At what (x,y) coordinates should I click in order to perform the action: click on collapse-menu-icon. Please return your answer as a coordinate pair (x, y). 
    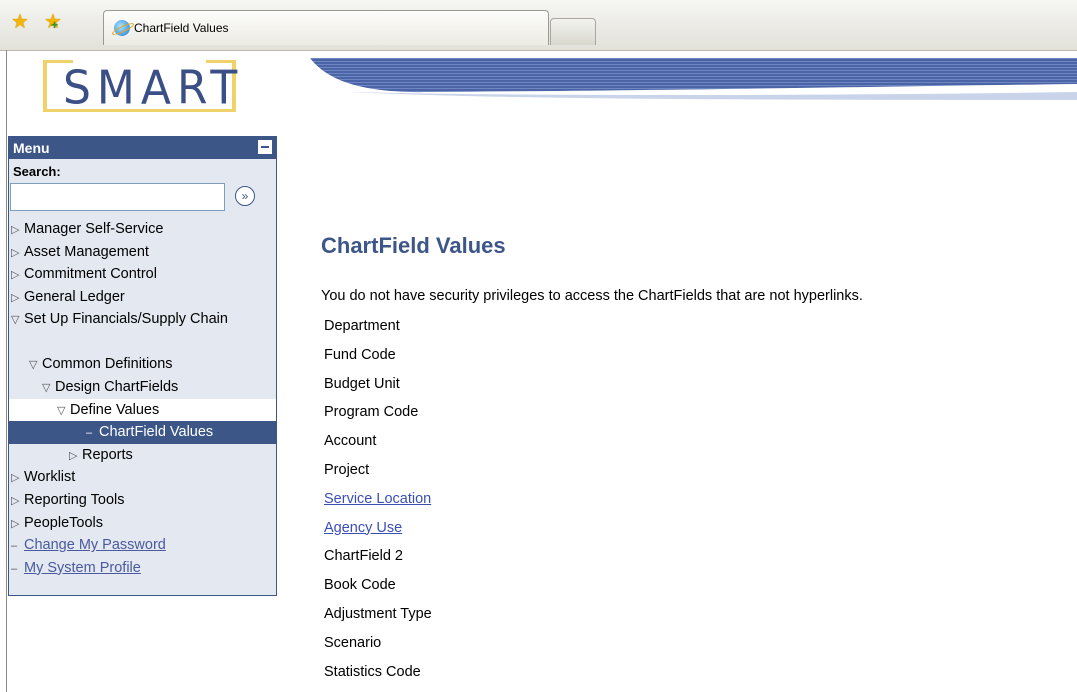
    Looking at the image, I should click on (265, 147).